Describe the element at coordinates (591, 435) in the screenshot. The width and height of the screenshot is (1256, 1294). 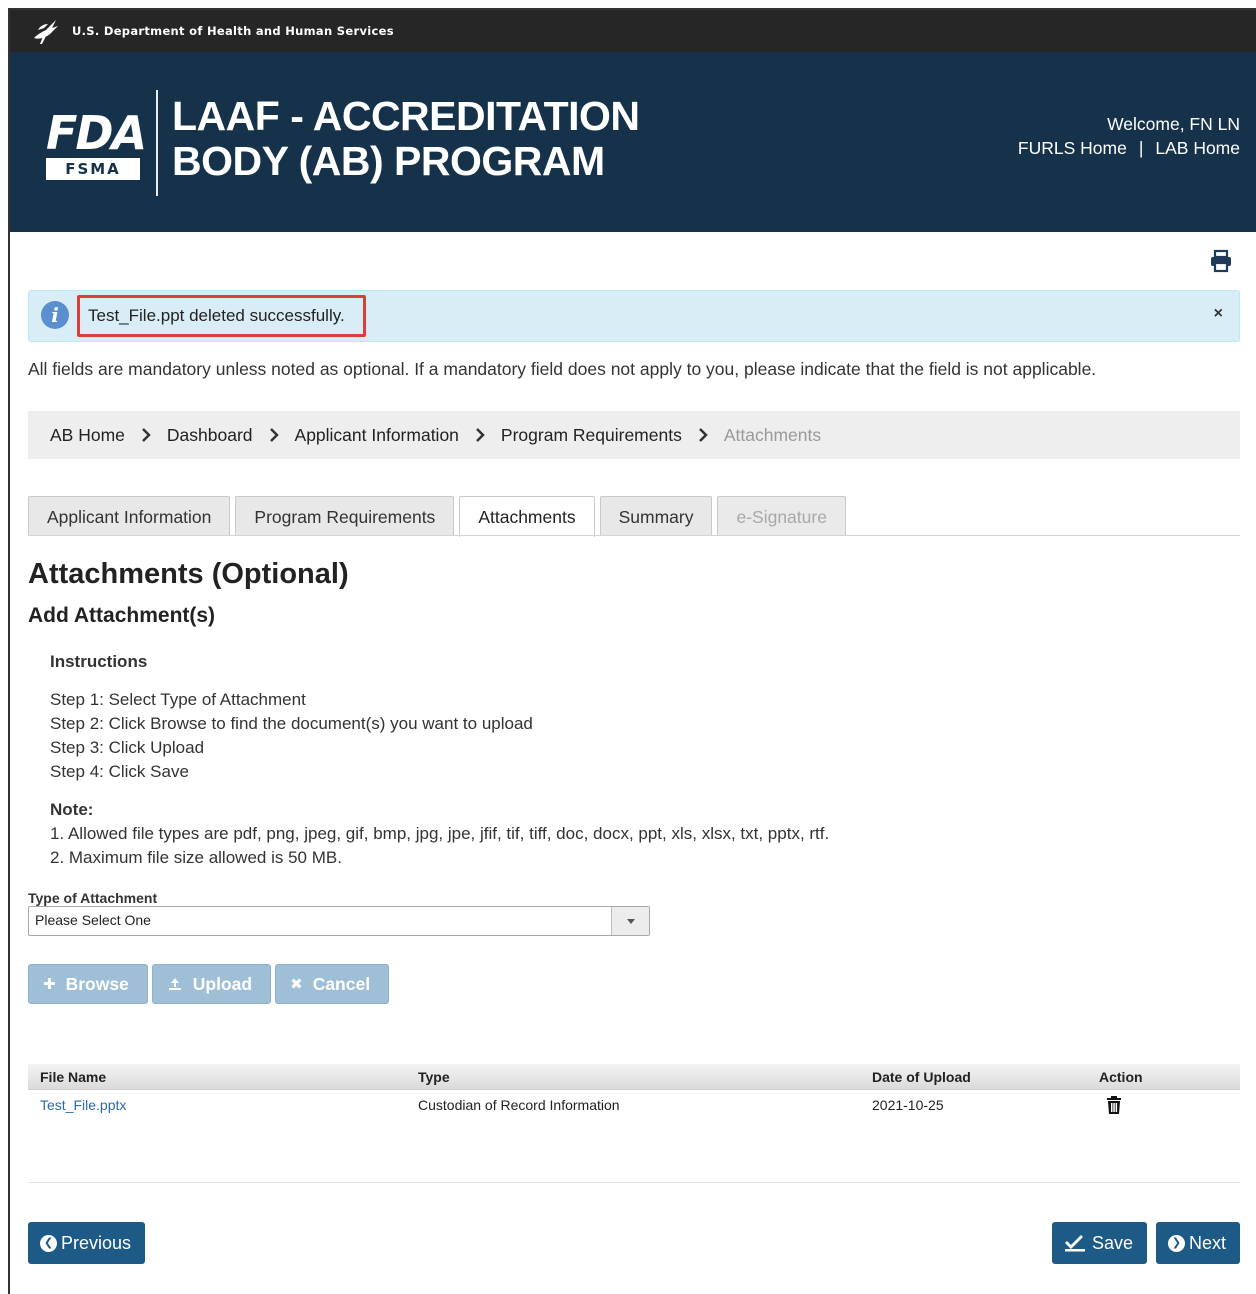
I see `breadcrumb-program-requirements: Program Requirements` at that location.